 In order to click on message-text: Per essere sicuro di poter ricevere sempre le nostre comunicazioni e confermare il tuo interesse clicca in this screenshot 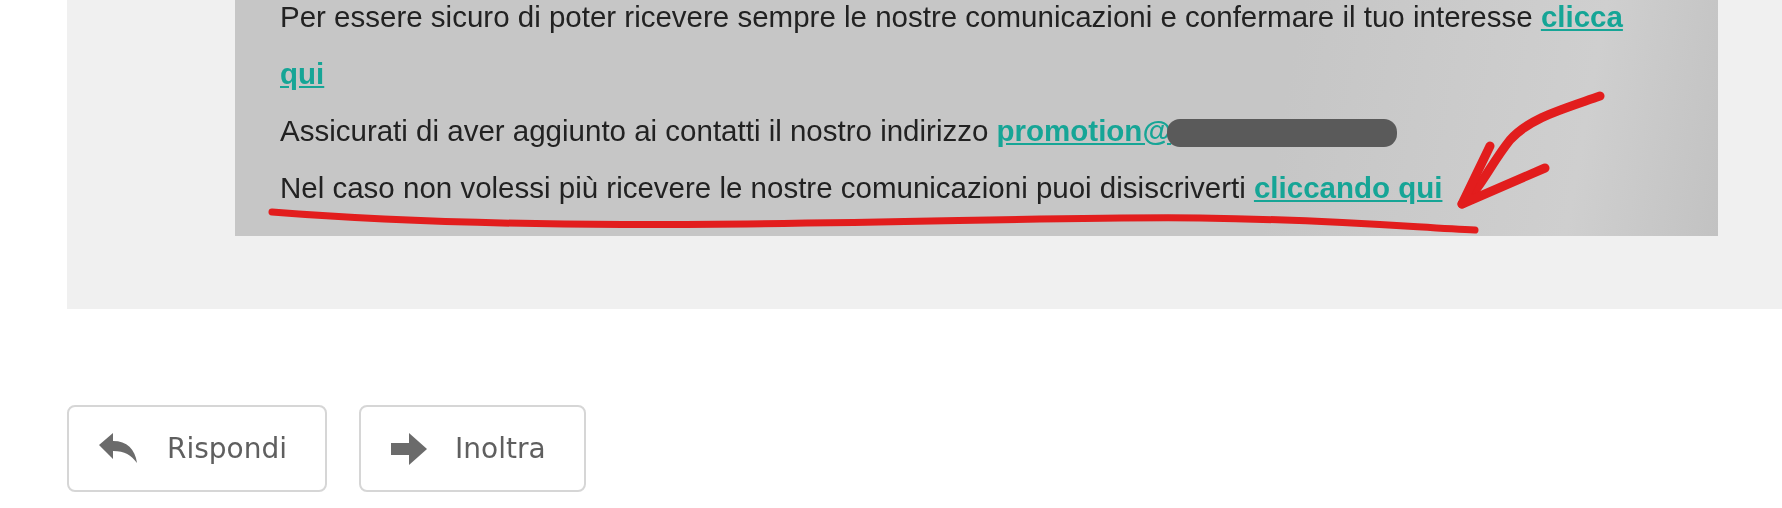, I will do `click(951, 17)`.